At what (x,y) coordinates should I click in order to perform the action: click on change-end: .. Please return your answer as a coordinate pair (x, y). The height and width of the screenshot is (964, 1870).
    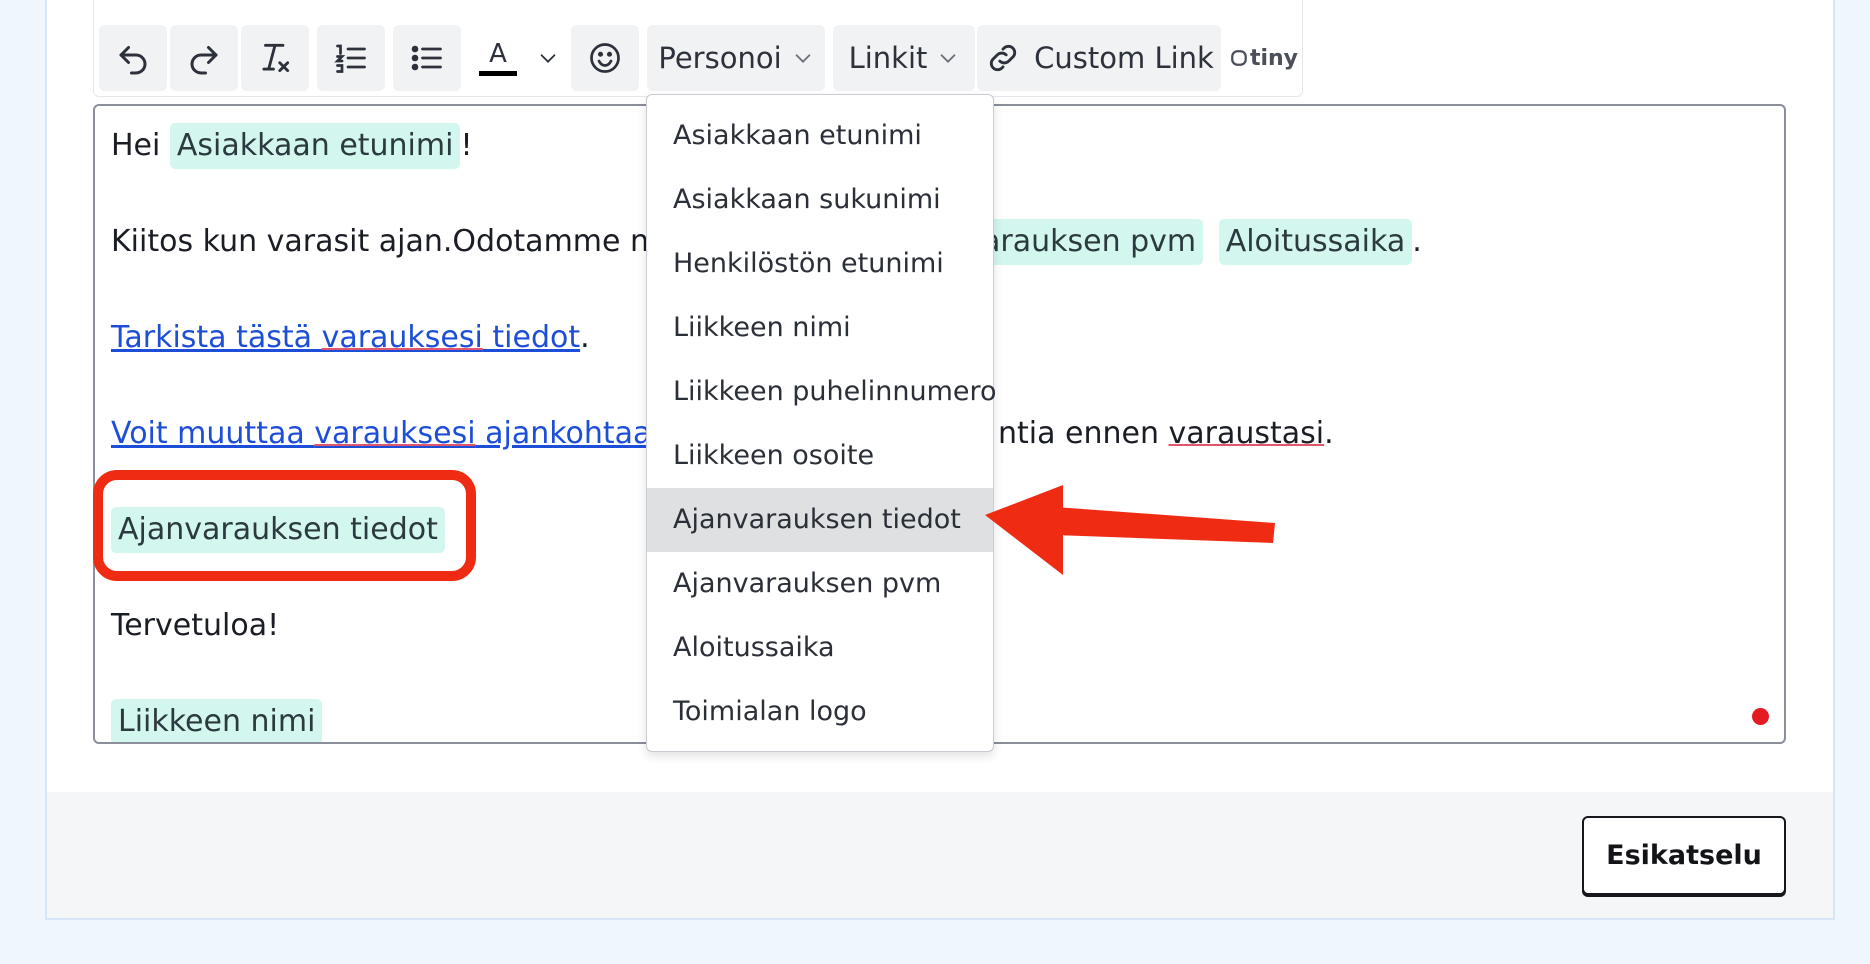
    Looking at the image, I should click on (1329, 433).